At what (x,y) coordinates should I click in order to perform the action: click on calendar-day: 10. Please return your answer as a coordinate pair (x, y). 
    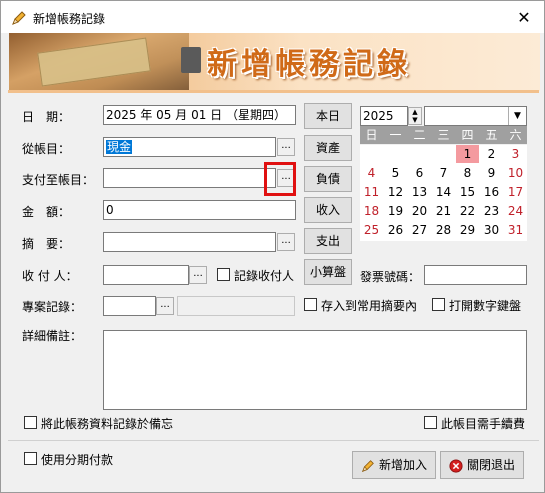
    Looking at the image, I should click on (515, 173).